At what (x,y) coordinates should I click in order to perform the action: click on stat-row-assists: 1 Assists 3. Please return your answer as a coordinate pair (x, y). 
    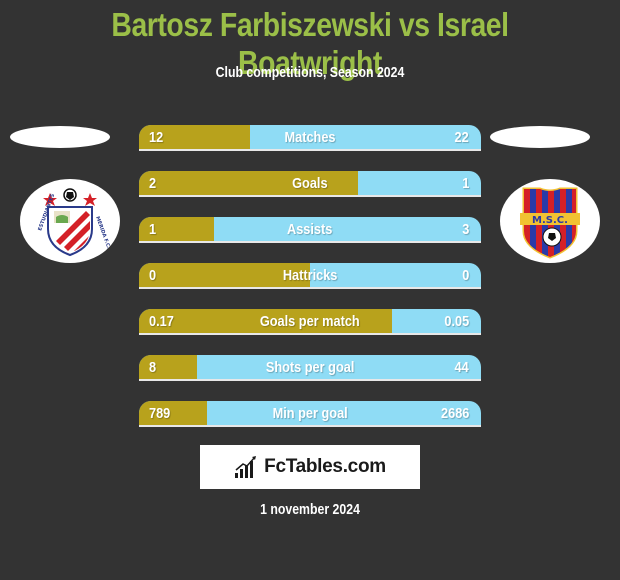
    Looking at the image, I should click on (310, 230).